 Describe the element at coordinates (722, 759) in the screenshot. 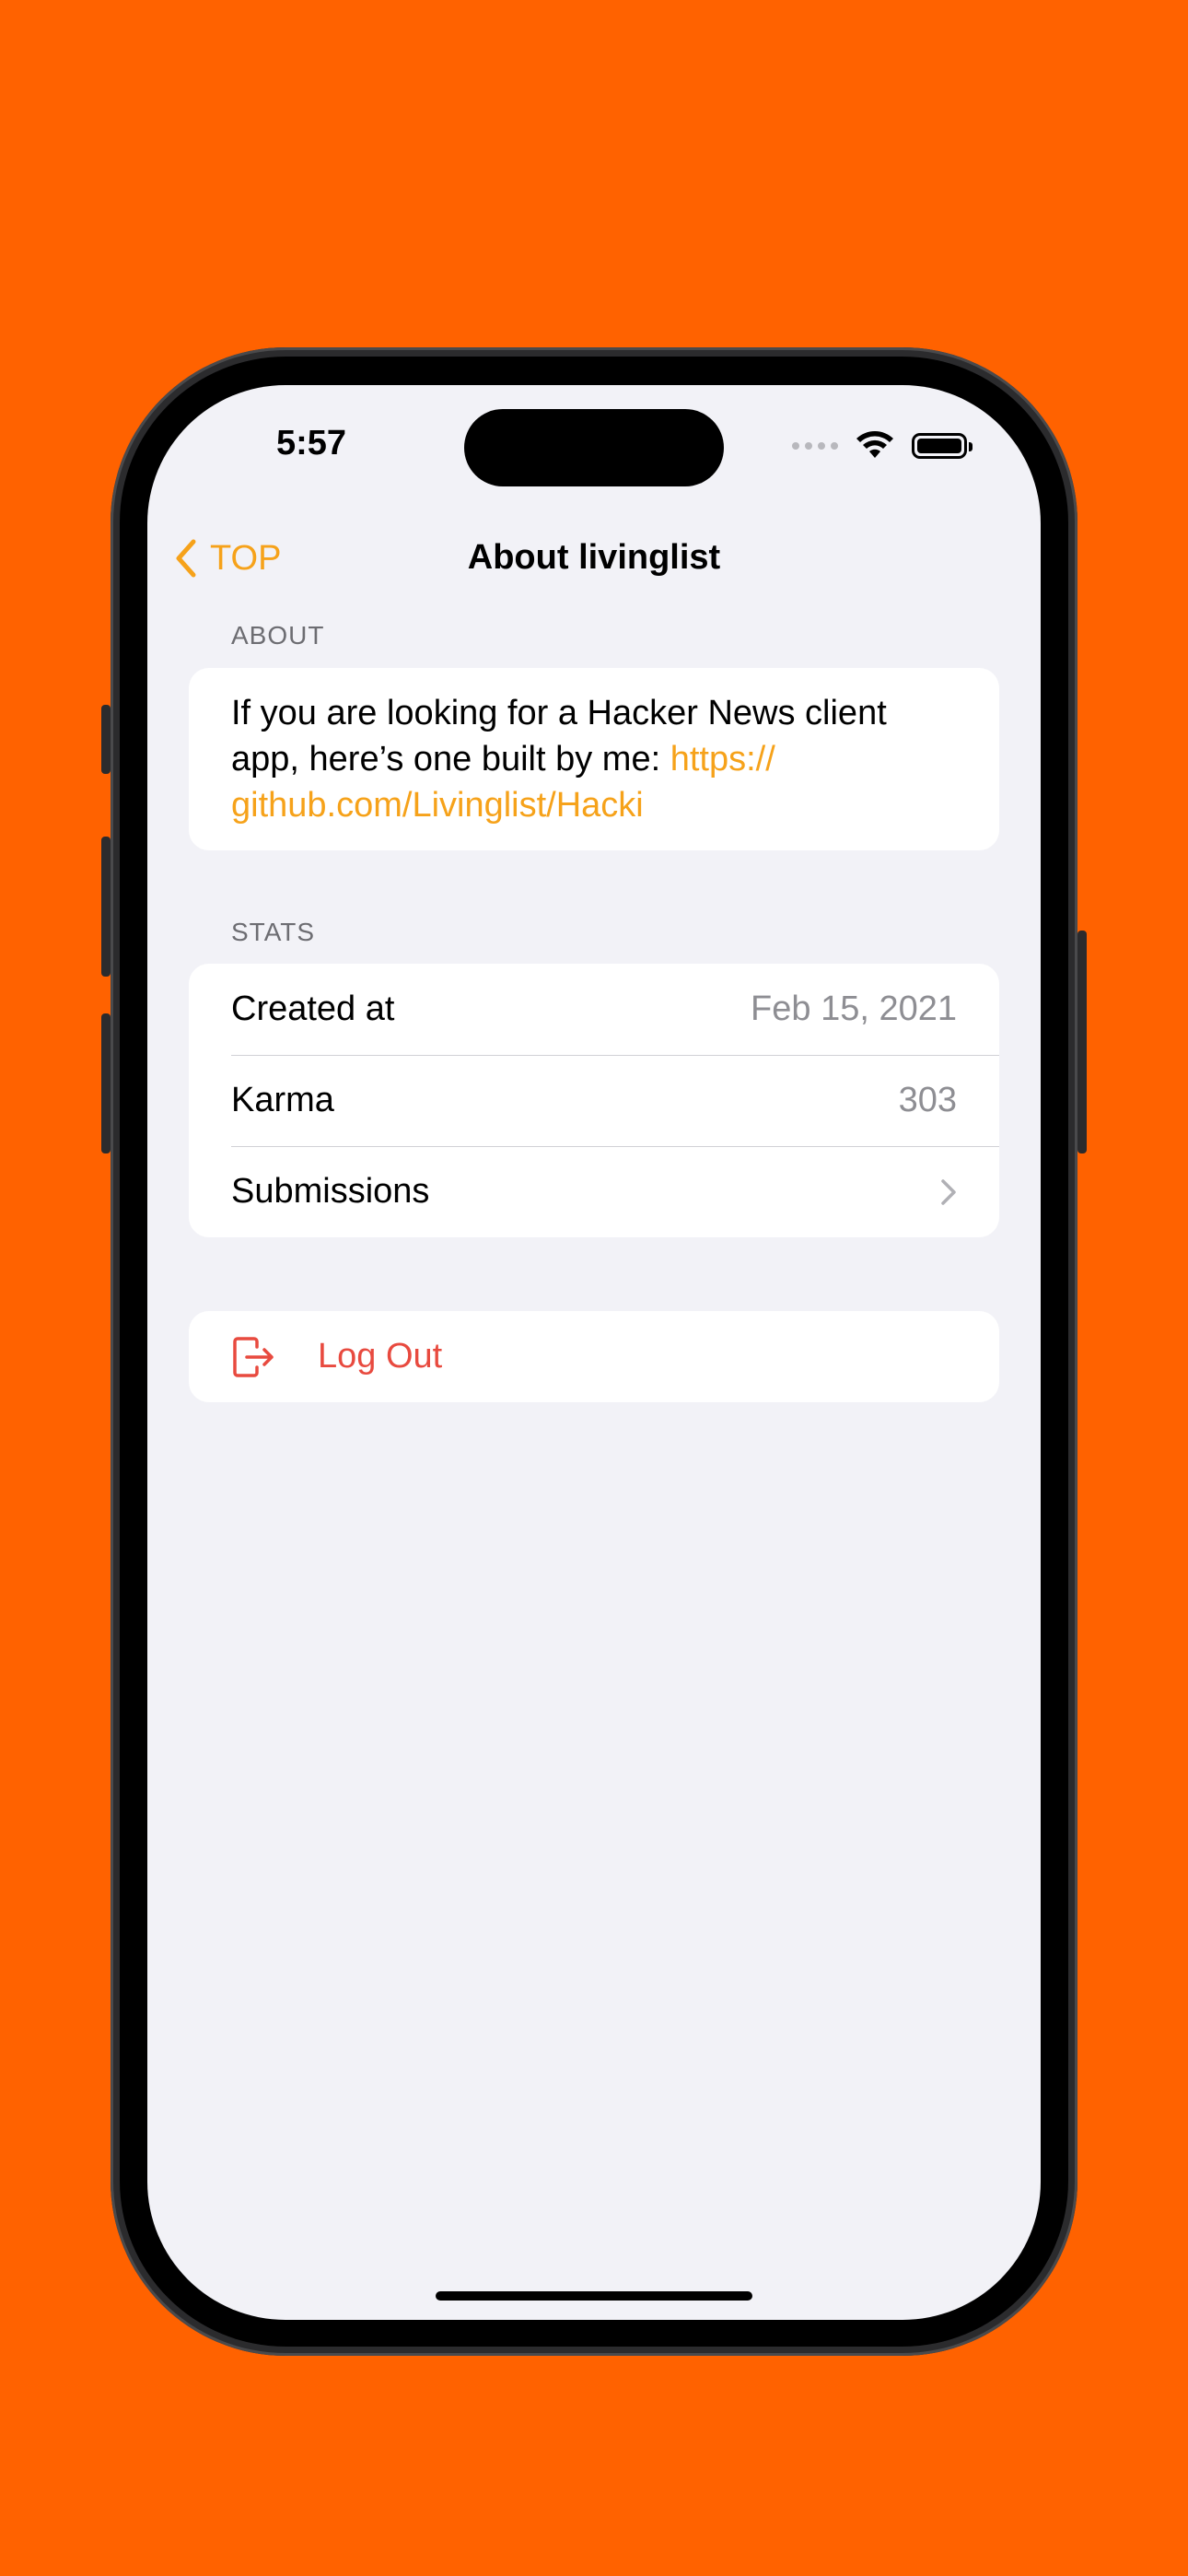

I see `github-link-part1: https://` at that location.